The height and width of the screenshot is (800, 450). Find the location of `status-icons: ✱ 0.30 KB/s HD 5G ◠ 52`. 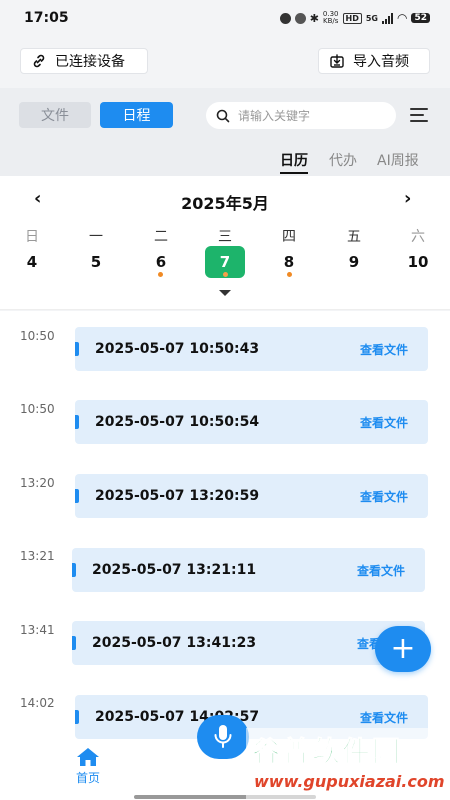

status-icons: ✱ 0.30 KB/s HD 5G ◠ 52 is located at coordinates (354, 18).